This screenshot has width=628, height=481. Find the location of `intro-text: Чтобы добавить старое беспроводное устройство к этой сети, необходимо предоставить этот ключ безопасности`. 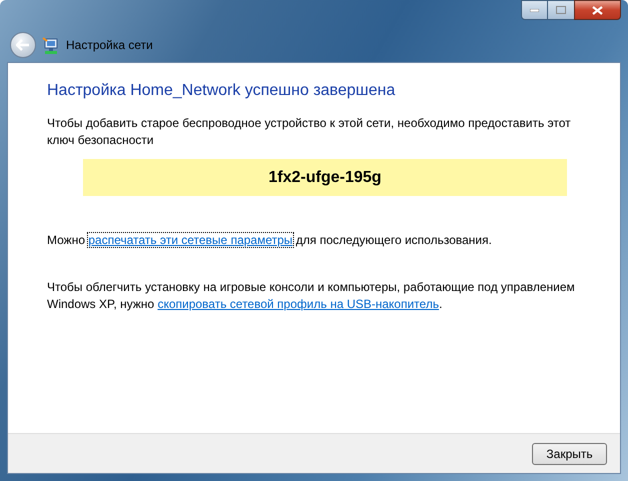

intro-text: Чтобы добавить старое беспроводное устройство к этой сети, необходимо предоставить этот ключ безопасности is located at coordinates (309, 132).